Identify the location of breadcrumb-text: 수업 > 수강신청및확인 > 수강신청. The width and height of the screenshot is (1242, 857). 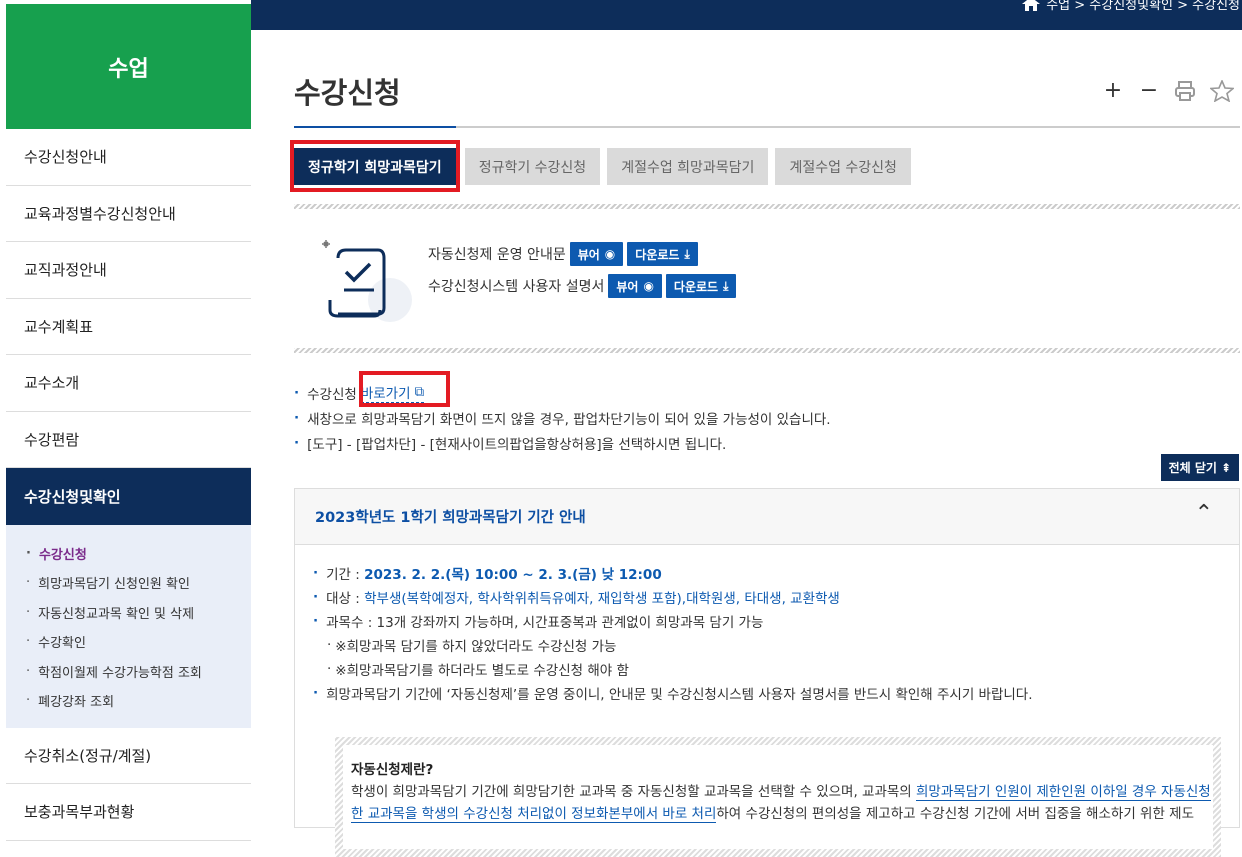
(1143, 6).